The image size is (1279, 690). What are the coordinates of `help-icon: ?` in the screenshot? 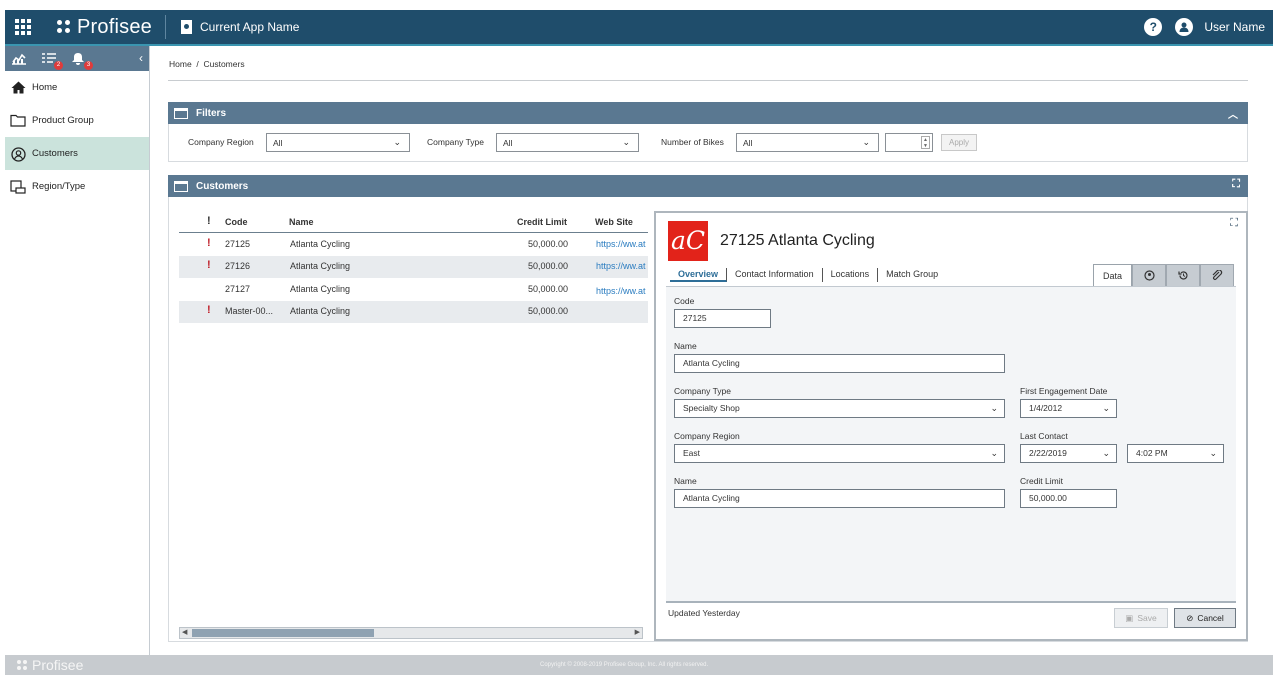 It's located at (1153, 27).